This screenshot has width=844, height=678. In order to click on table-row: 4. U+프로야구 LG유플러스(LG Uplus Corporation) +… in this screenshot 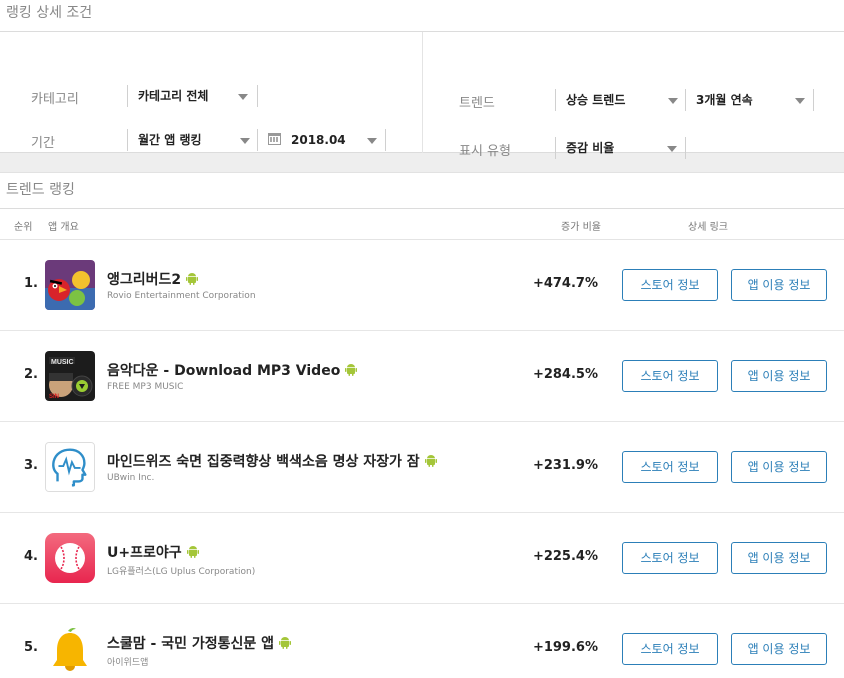, I will do `click(422, 558)`.